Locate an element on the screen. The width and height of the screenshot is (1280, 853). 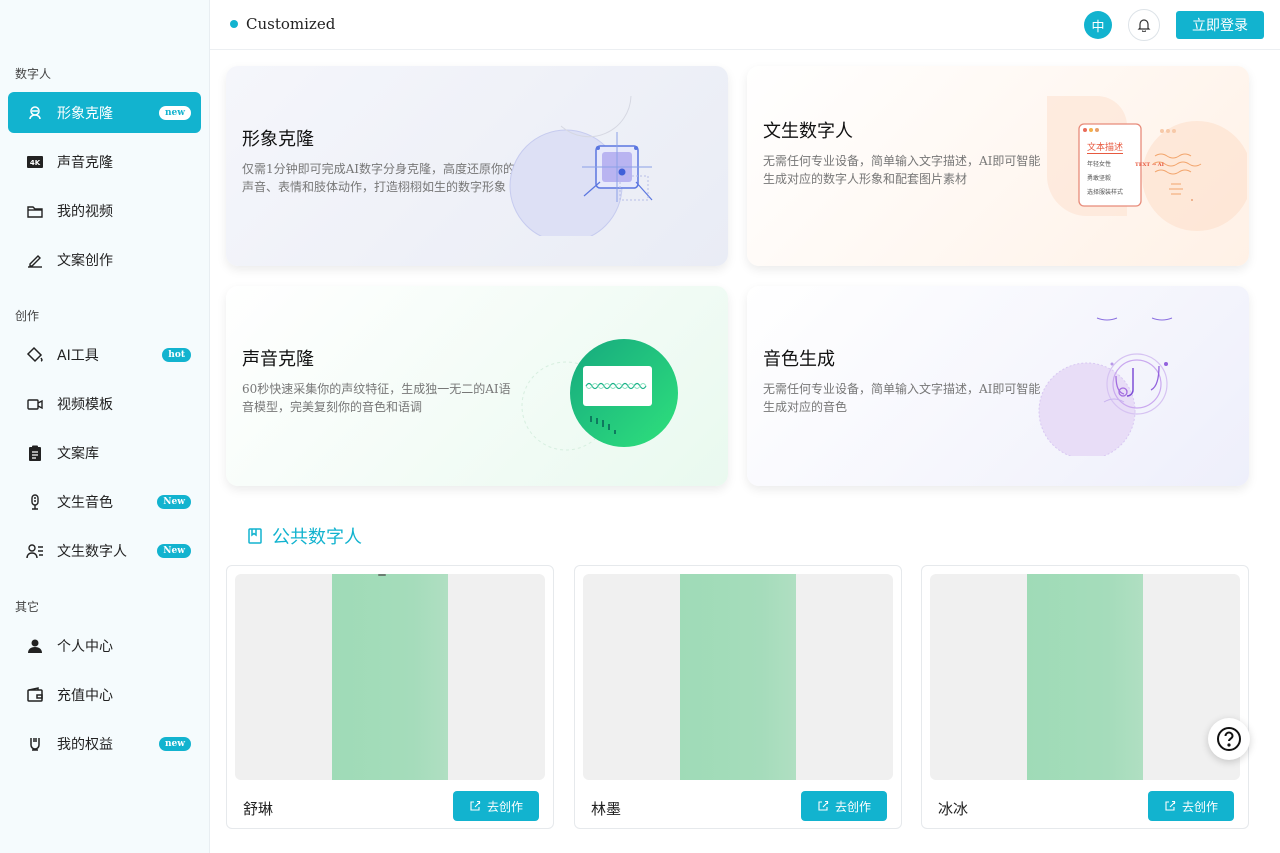
avatar-card: 冰冰 去创作 is located at coordinates (1085, 697).